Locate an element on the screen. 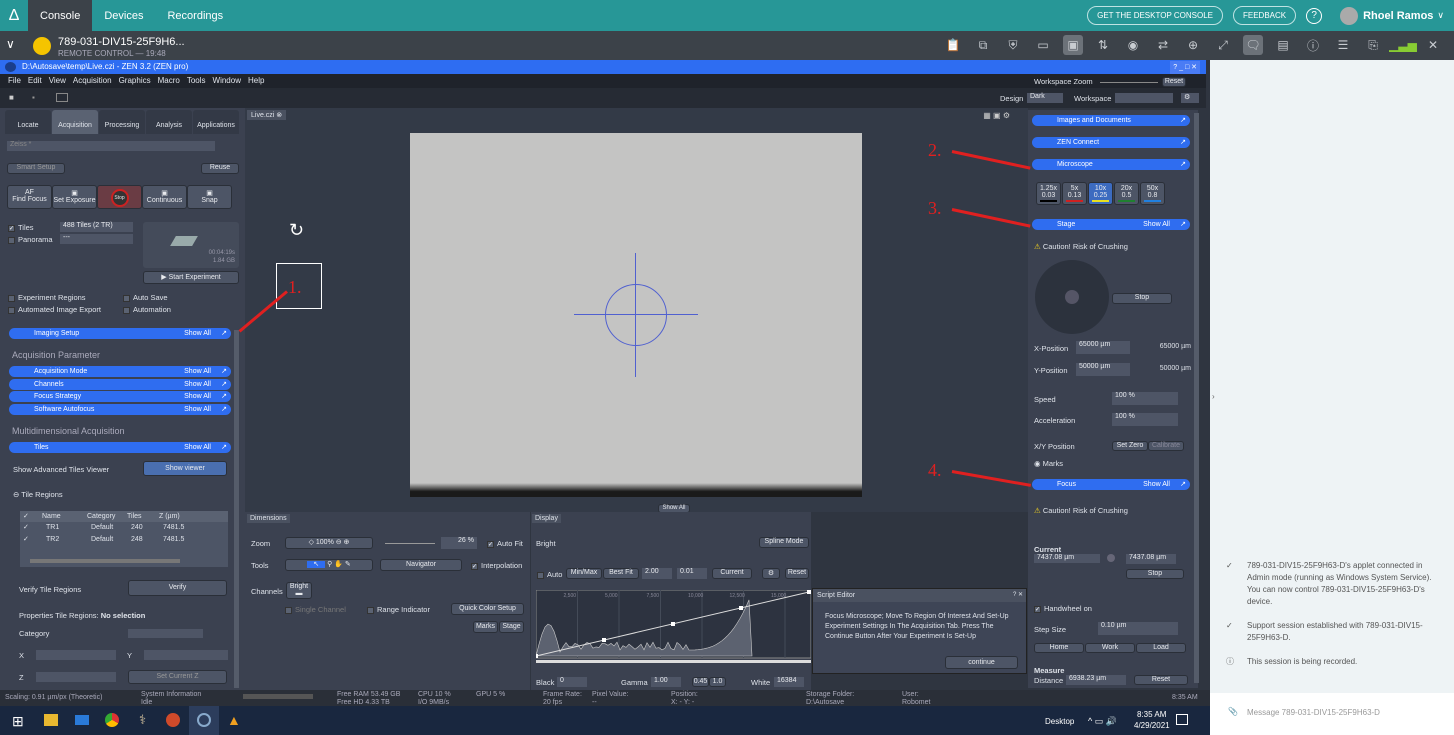 This screenshot has width=1454, height=735. auto-checkbox: Auto is located at coordinates (549, 574).